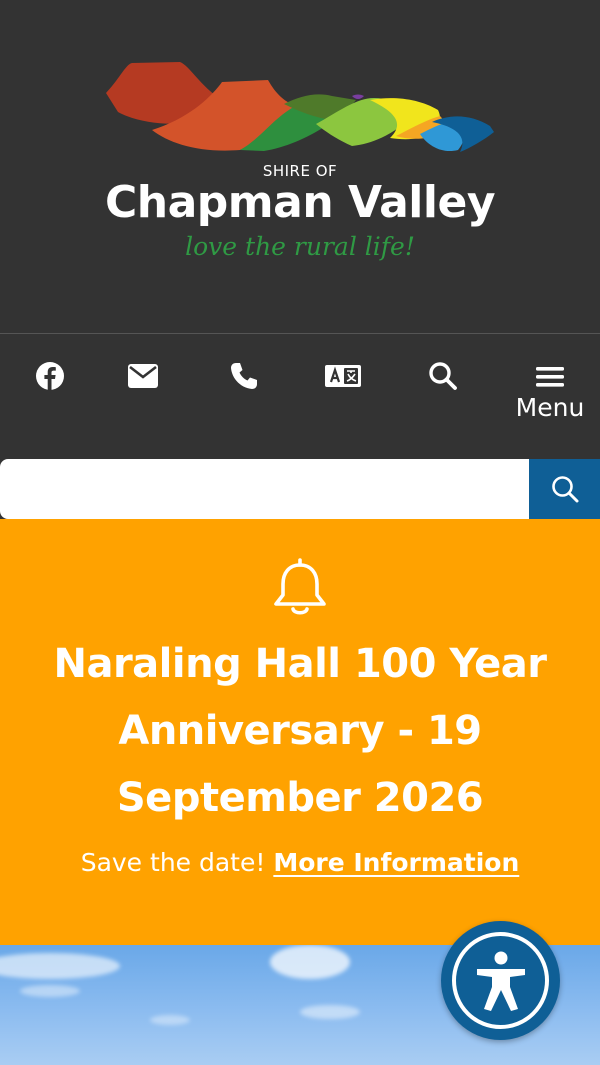 The width and height of the screenshot is (600, 1065). Describe the element at coordinates (300, 202) in the screenshot. I see `logo-name-text: Chapman Valley` at that location.